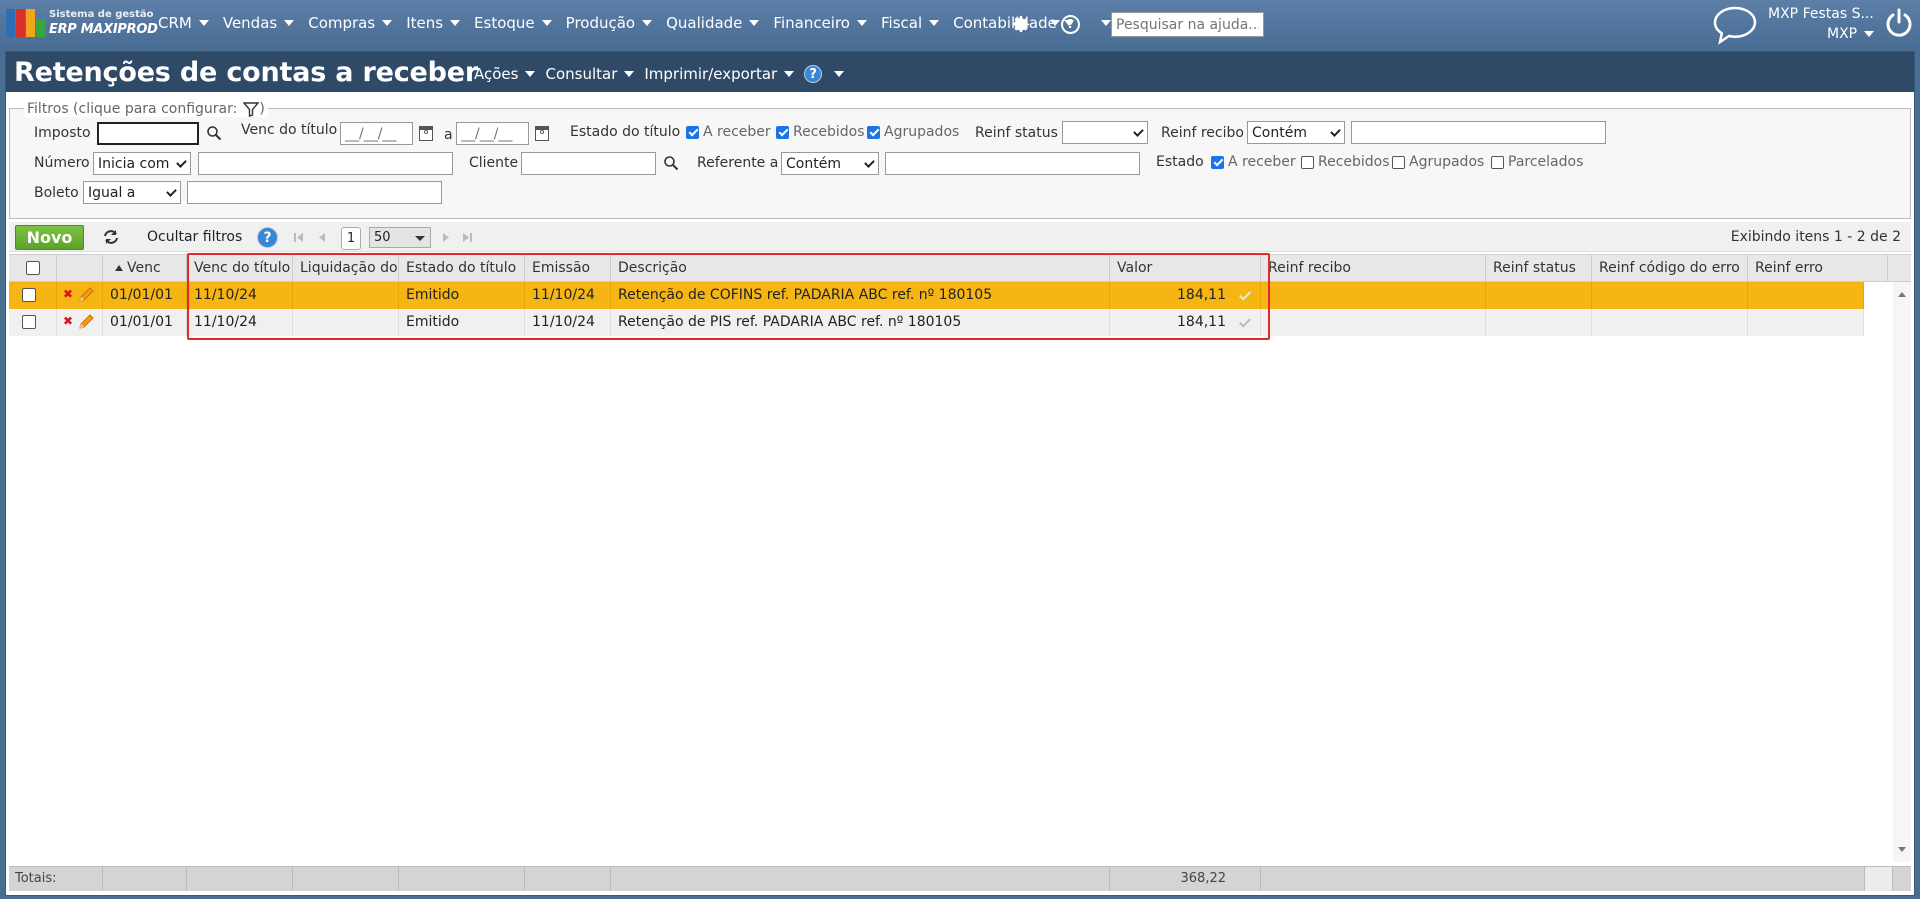  What do you see at coordinates (1902, 849) in the screenshot?
I see `scroll-down-icon` at bounding box center [1902, 849].